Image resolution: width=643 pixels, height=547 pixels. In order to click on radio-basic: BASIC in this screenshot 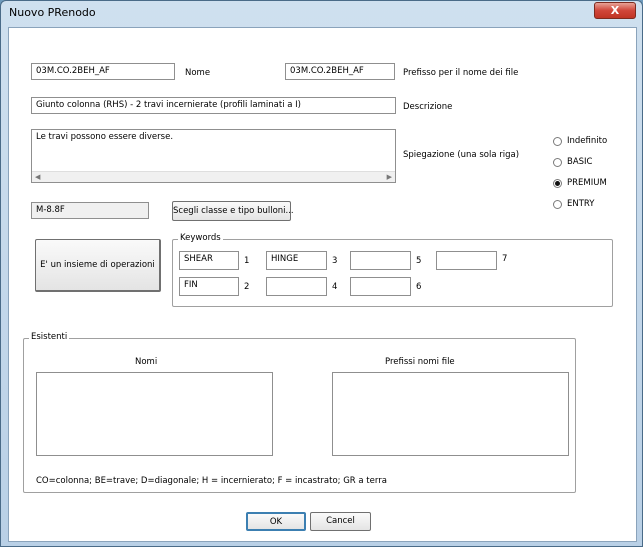, I will do `click(572, 162)`.